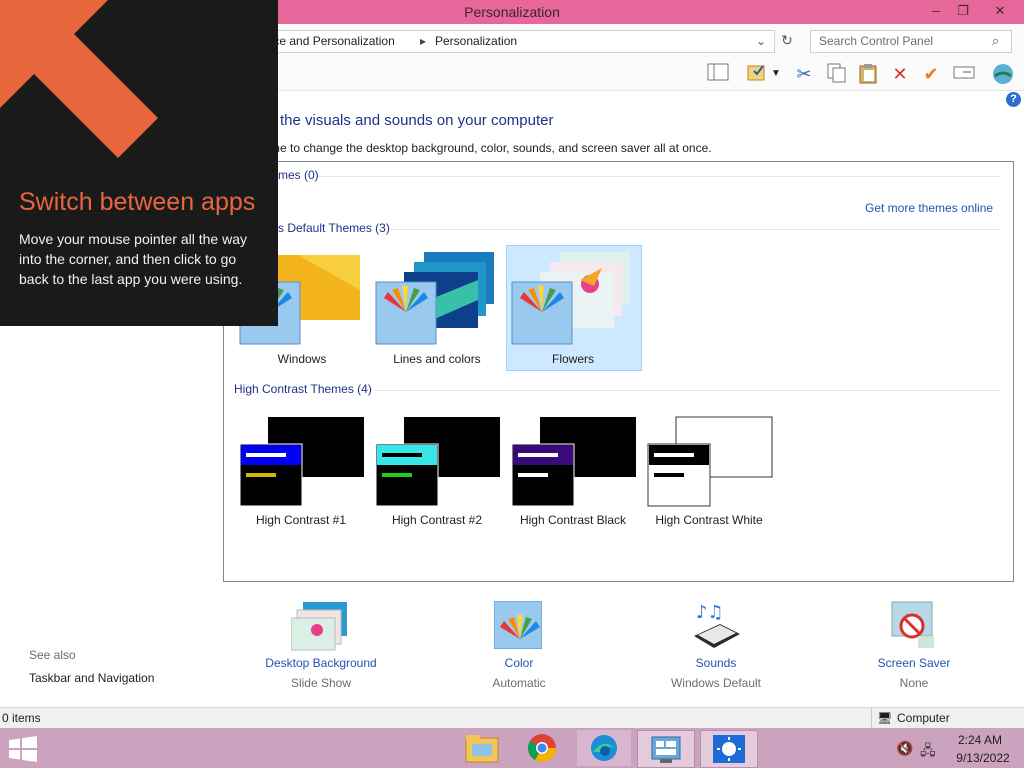 The width and height of the screenshot is (1024, 770). Describe the element at coordinates (91, 678) in the screenshot. I see `taskbar-navigation-link: Taskbar and Navigation` at that location.